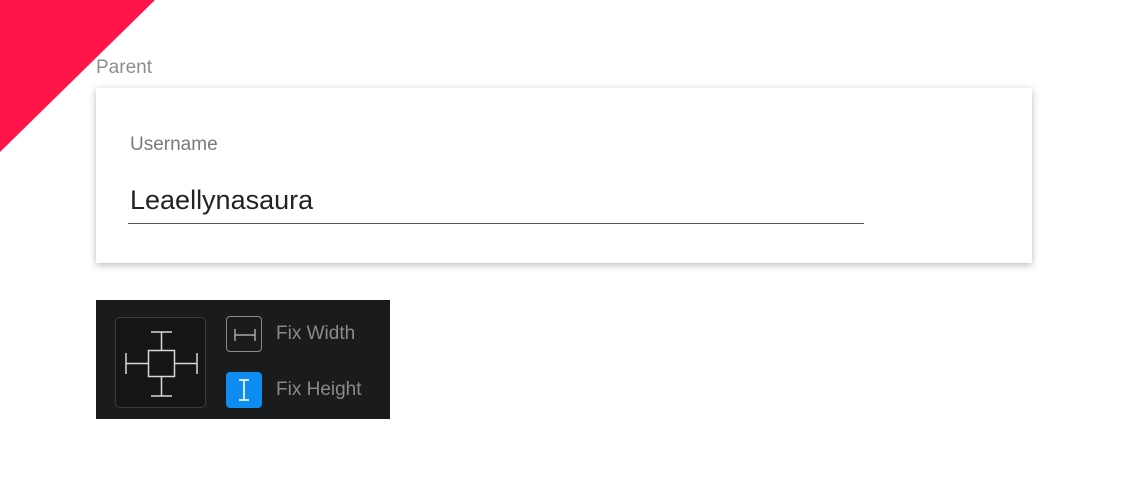  I want to click on fix-width-label: Fix Width, so click(316, 333).